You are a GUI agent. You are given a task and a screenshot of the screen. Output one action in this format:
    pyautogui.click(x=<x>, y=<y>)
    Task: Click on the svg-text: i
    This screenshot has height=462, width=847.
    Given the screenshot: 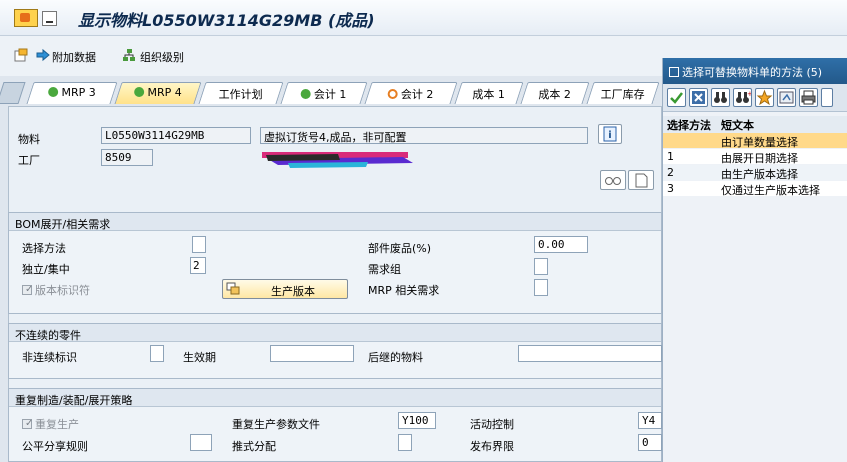 What is the action you would take?
    pyautogui.click(x=609, y=135)
    